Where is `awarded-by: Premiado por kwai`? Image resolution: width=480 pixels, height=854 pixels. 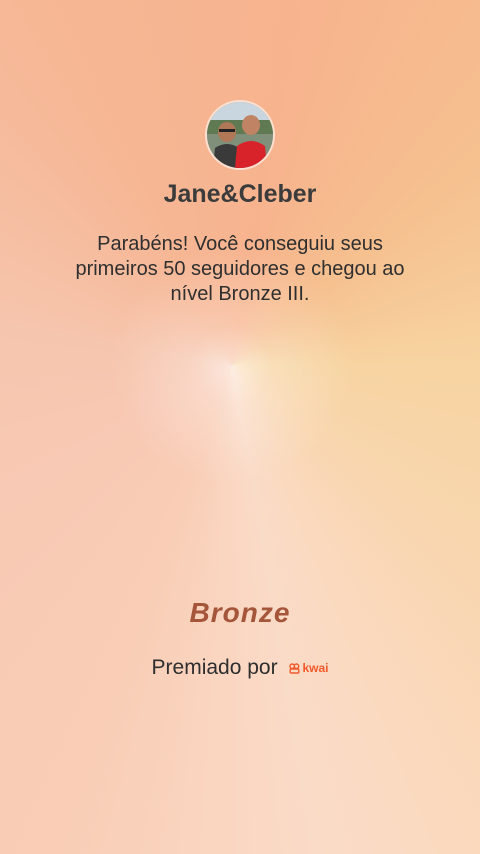
awarded-by: Premiado por kwai is located at coordinates (240, 668).